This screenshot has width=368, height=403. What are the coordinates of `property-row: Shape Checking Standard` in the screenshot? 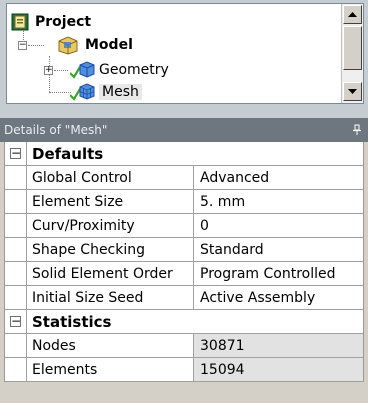 It's located at (184, 250).